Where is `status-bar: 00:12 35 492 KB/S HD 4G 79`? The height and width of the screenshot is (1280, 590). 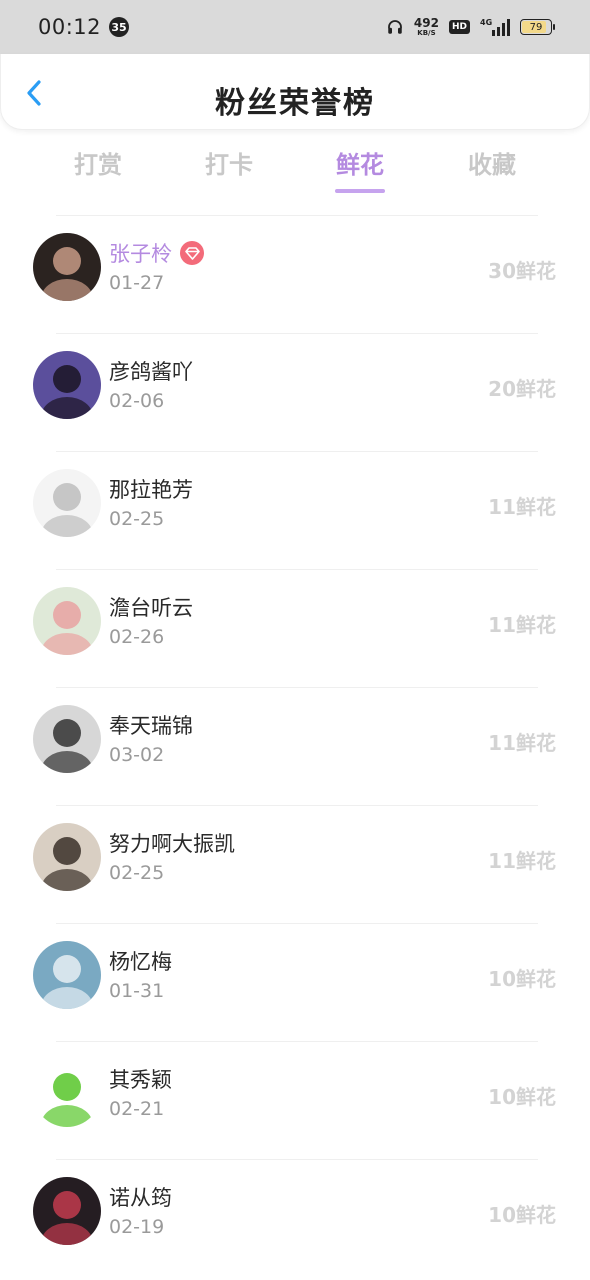
status-bar: 00:12 35 492 KB/S HD 4G 79 is located at coordinates (295, 27).